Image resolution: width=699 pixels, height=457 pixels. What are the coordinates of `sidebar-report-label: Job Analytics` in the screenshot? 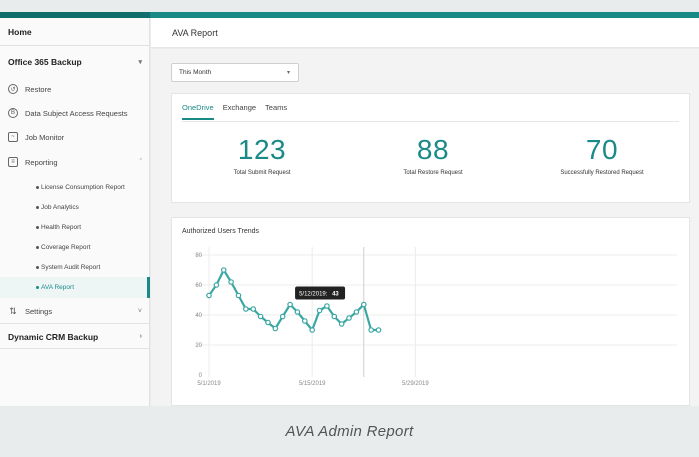 It's located at (60, 207).